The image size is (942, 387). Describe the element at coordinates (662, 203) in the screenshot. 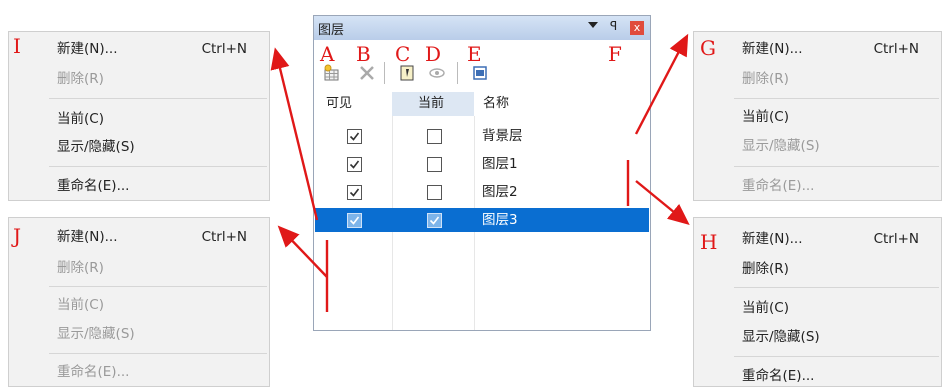

I see `arrow-to-h` at that location.